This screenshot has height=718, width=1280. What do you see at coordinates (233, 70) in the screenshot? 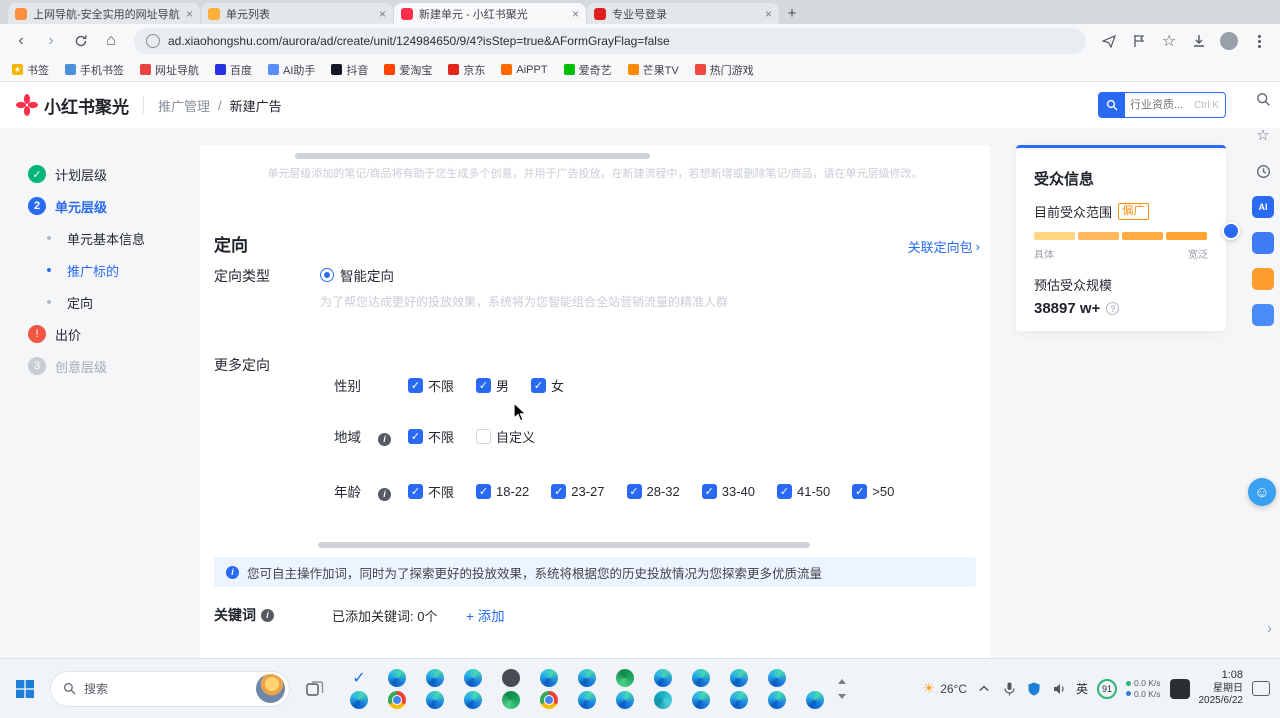
I see `bookmark-item: 百度` at bounding box center [233, 70].